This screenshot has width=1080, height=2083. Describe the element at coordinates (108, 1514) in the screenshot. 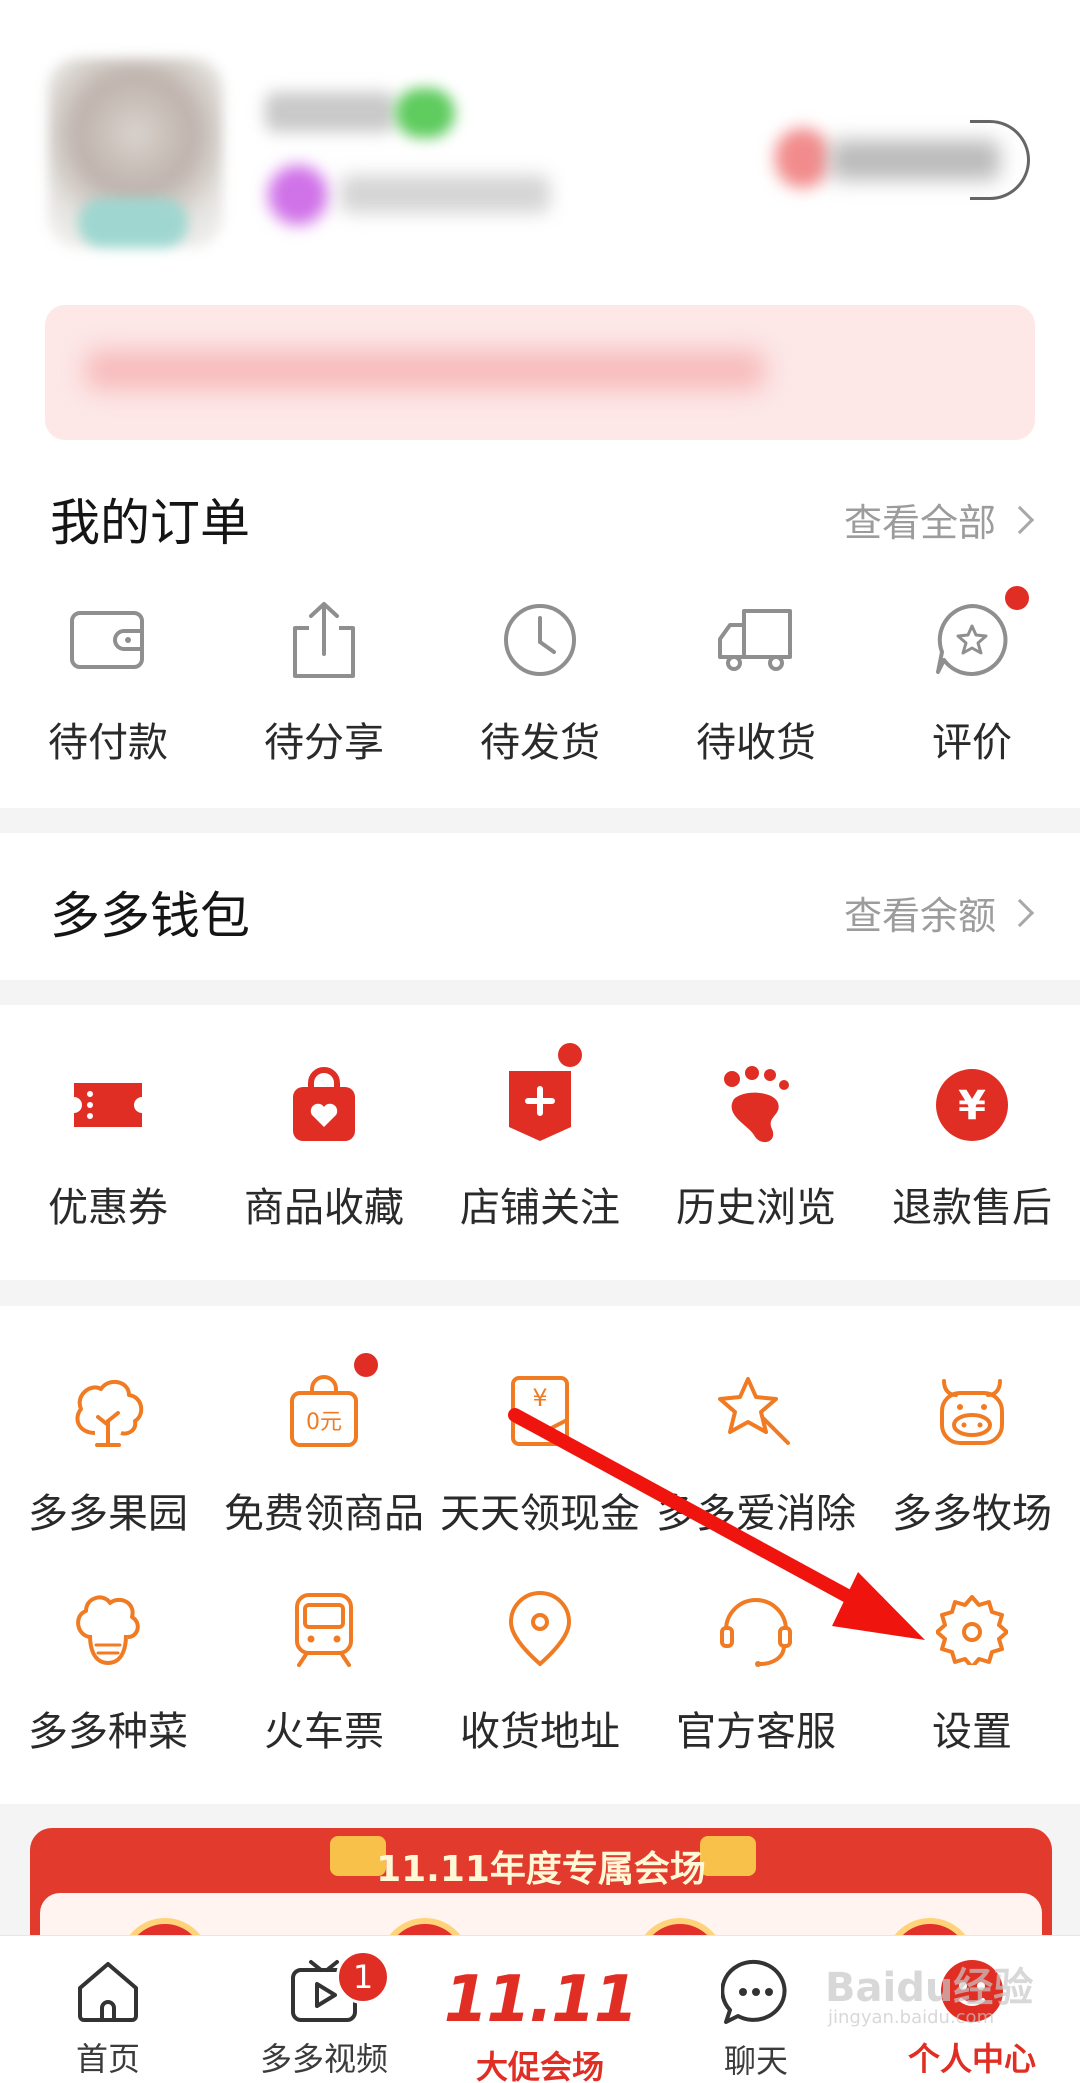

I see `service-label: 多多果园` at that location.